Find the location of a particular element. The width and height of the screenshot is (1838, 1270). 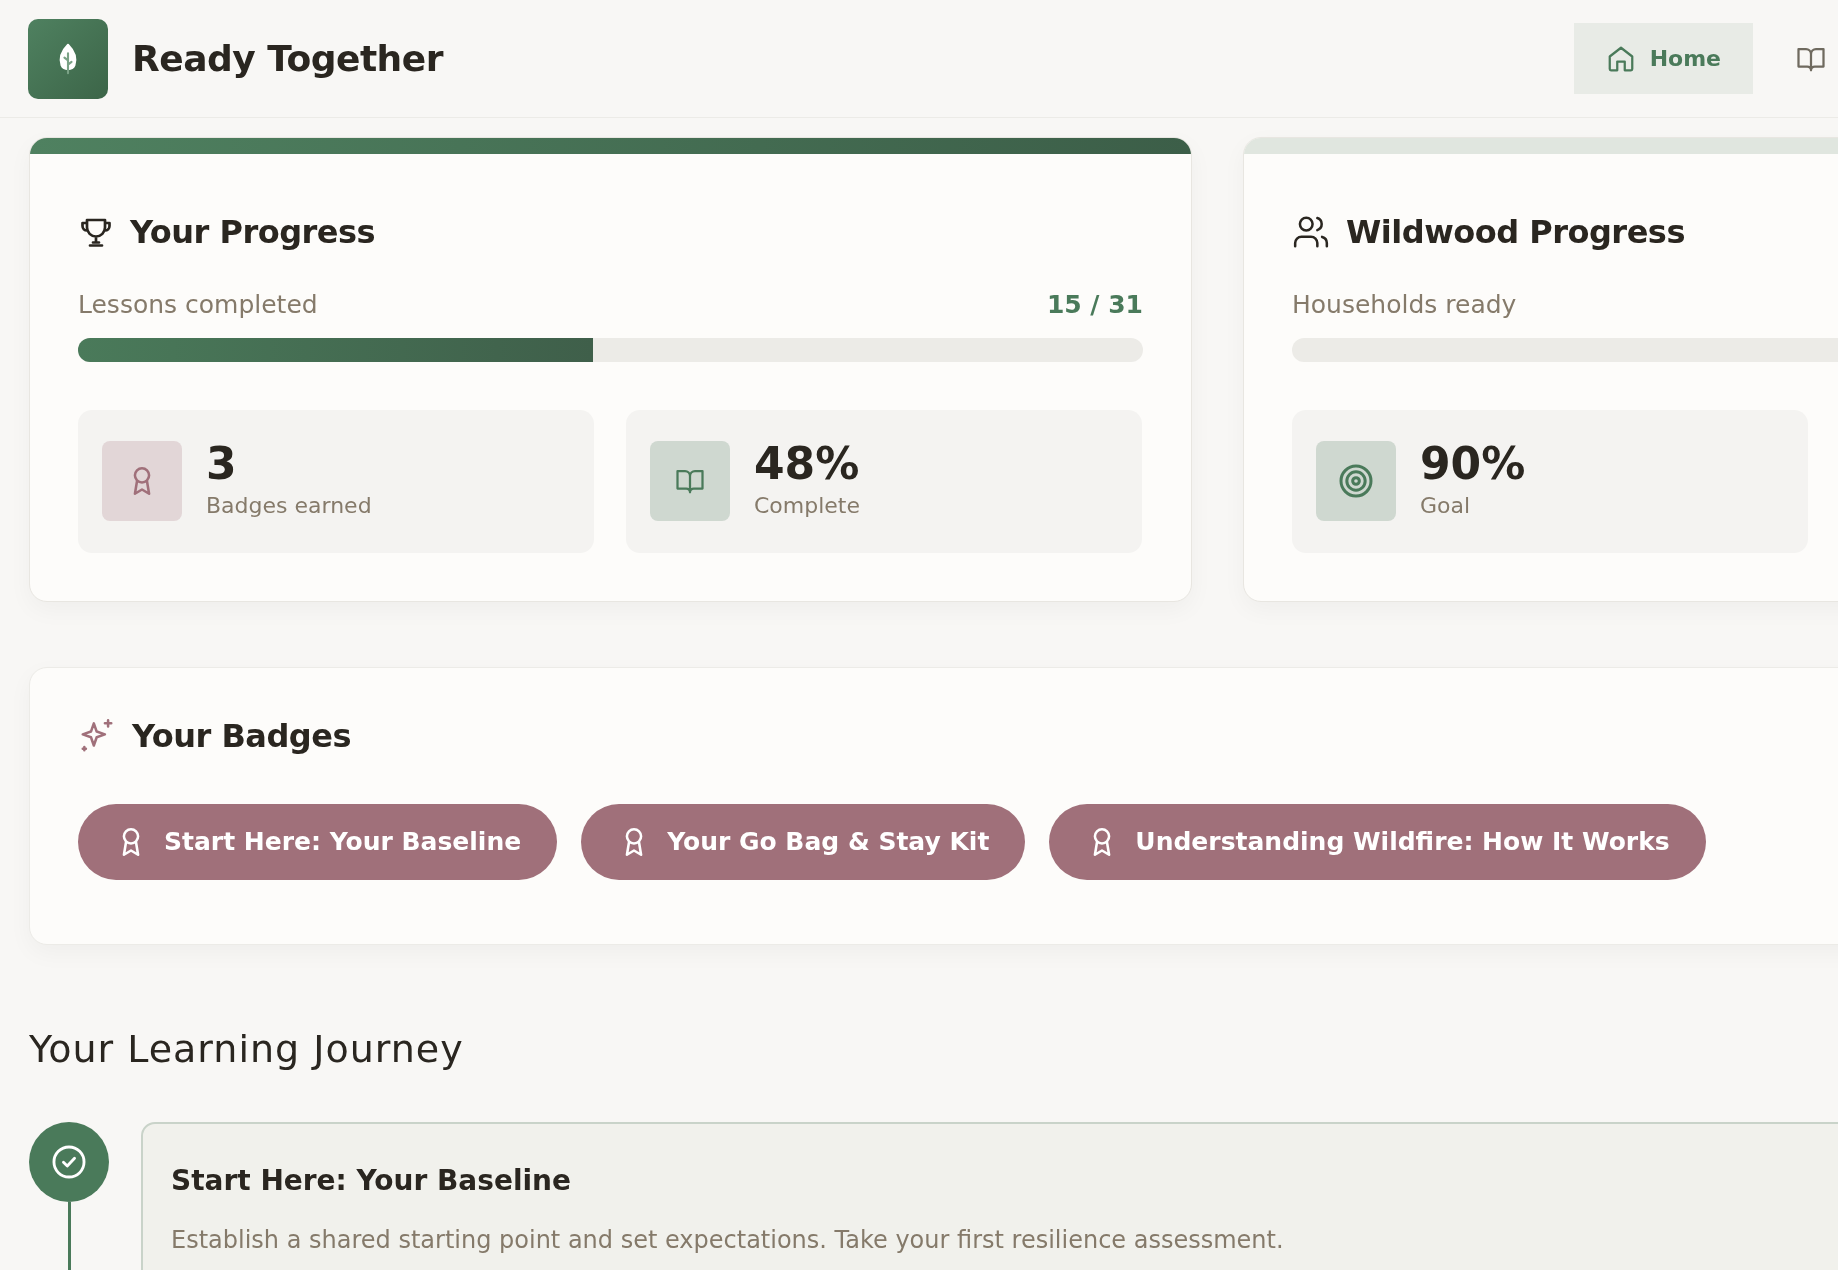

badge-chip: Your Go Bag & Stay Kit is located at coordinates (803, 842).